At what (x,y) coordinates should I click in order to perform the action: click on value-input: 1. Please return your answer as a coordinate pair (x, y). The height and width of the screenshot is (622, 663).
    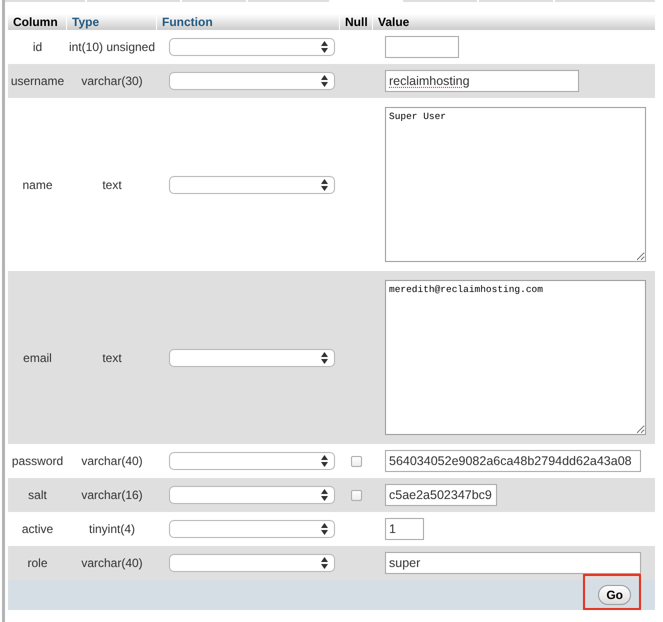
    Looking at the image, I should click on (404, 529).